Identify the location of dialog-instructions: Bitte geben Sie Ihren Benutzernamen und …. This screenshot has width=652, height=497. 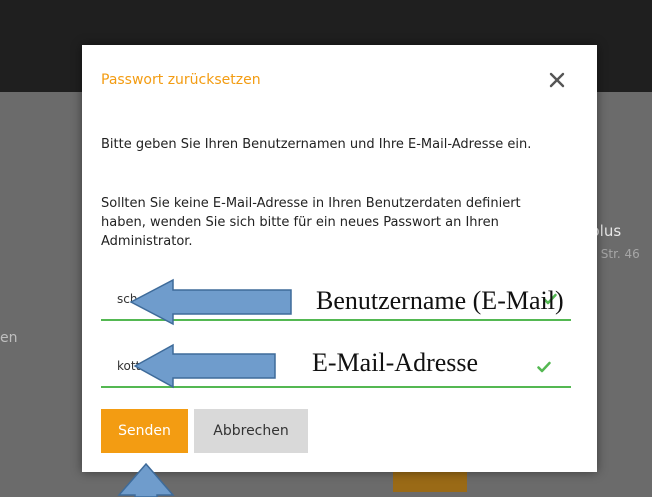
(316, 144).